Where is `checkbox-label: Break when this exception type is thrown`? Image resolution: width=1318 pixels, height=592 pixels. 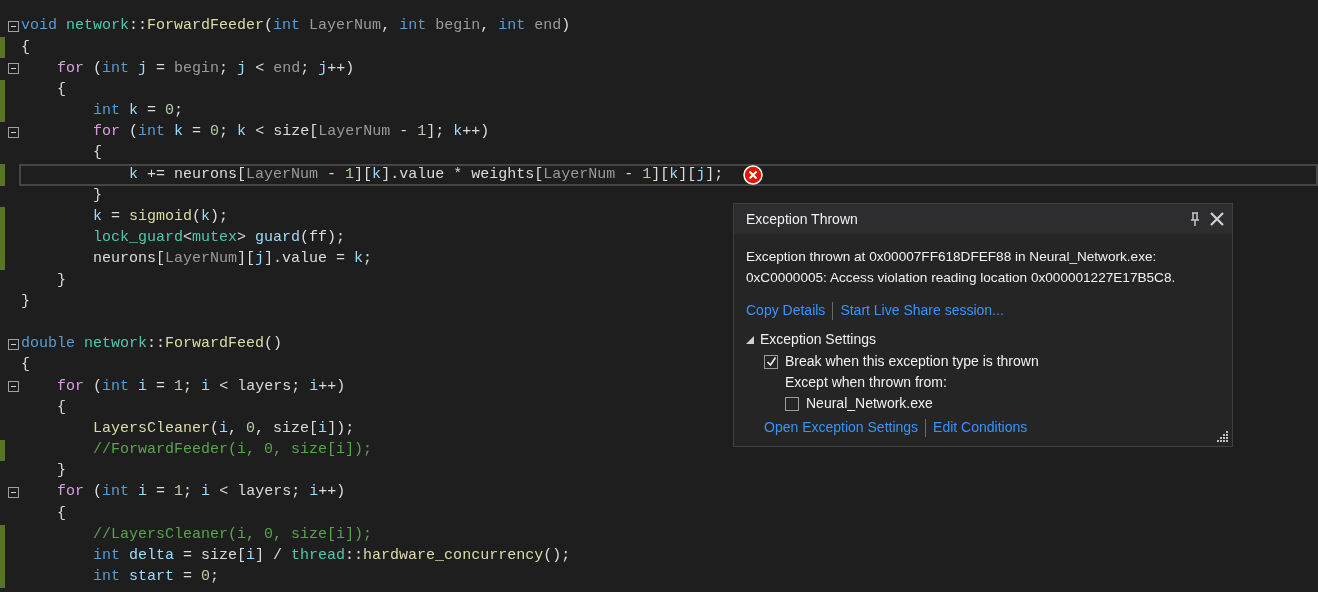 checkbox-label: Break when this exception type is thrown is located at coordinates (912, 361).